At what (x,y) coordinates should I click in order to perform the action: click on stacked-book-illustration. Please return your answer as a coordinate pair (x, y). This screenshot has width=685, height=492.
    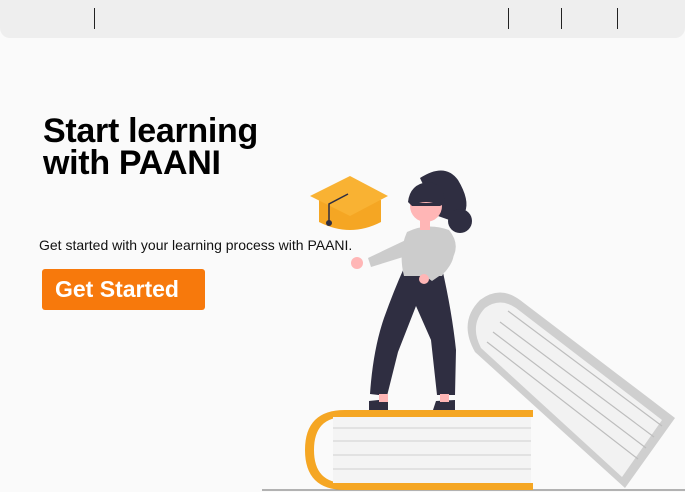
    Looking at the image, I should click on (419, 450).